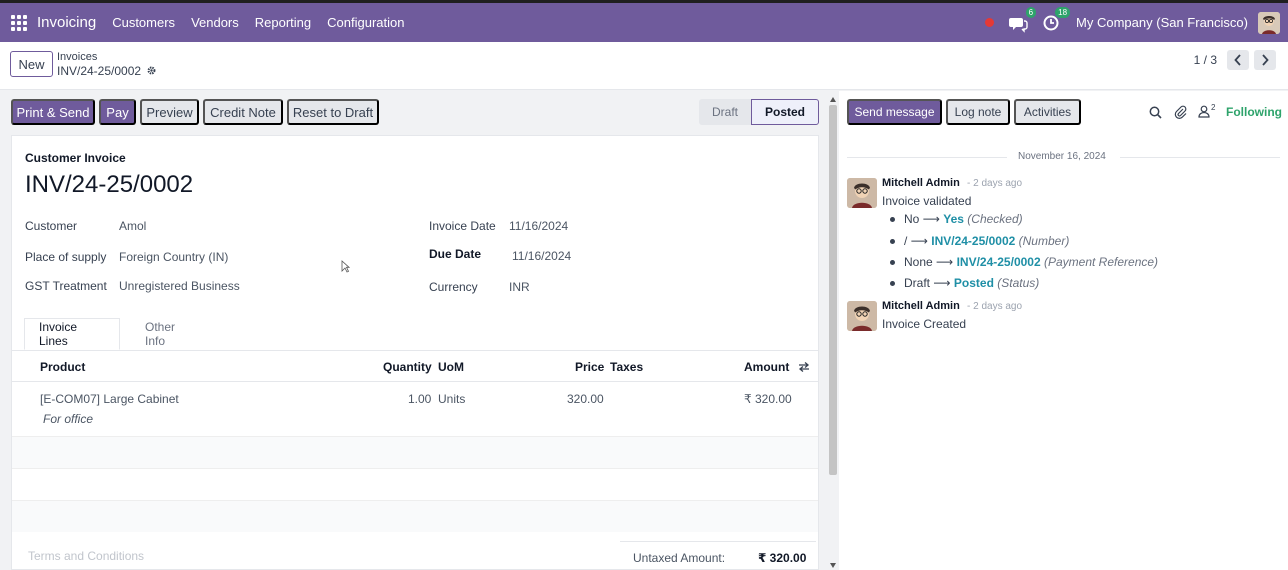 The width and height of the screenshot is (1288, 570). I want to click on untaxed-amount-value: ₹ 320.00, so click(782, 558).